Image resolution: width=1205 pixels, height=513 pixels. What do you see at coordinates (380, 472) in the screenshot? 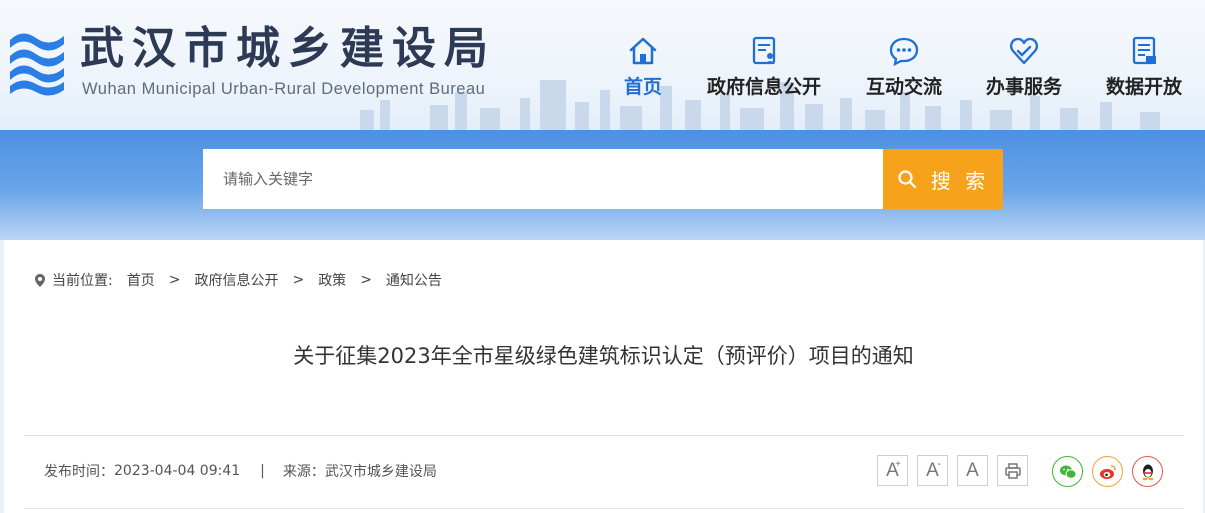
I see `source-value: 武汉市城乡建设局` at bounding box center [380, 472].